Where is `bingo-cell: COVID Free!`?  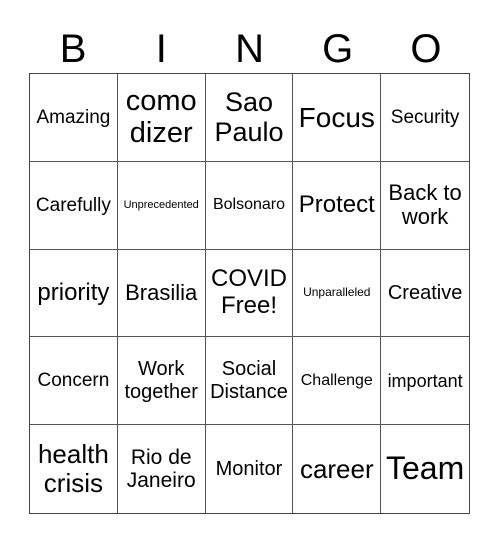
bingo-cell: COVID Free! is located at coordinates (249, 293).